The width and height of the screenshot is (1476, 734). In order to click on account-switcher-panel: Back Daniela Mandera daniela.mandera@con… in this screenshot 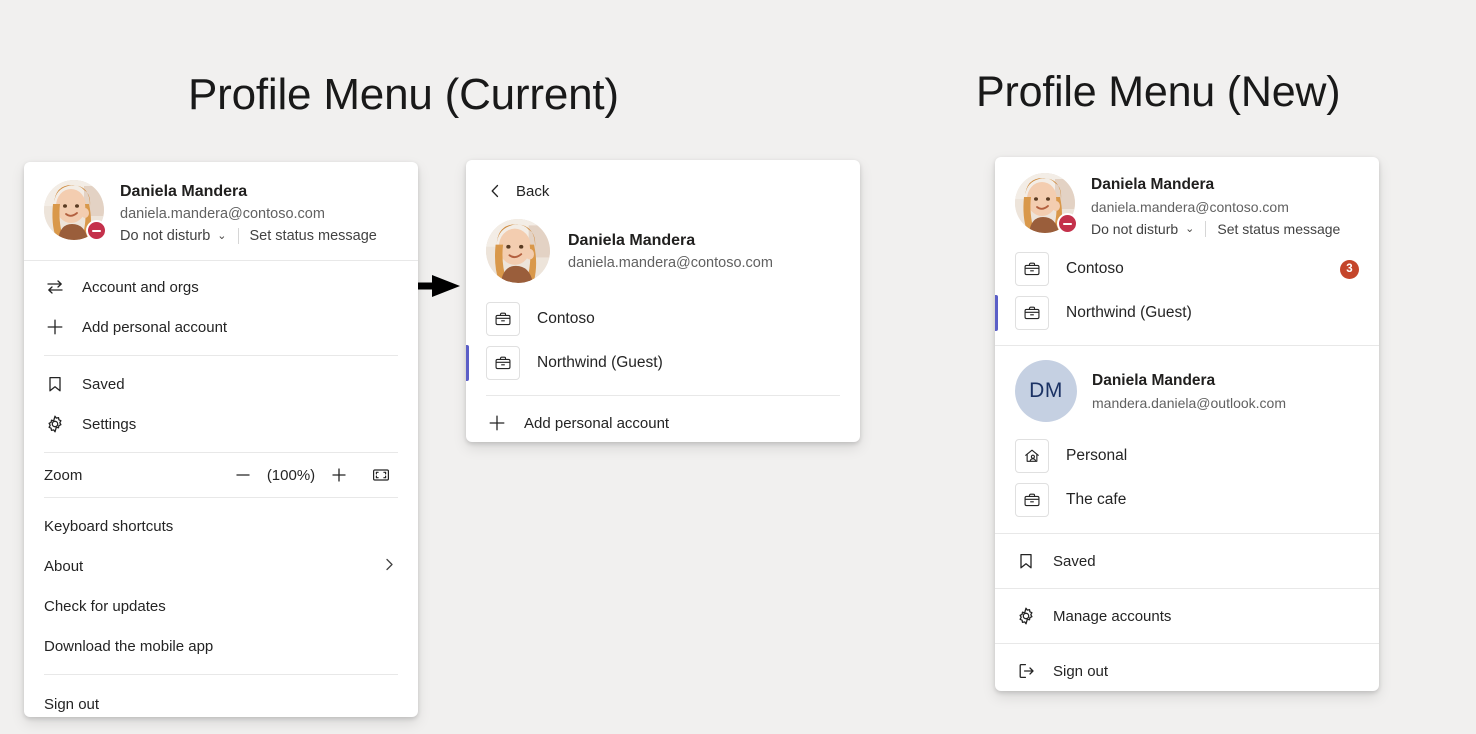, I will do `click(663, 301)`.